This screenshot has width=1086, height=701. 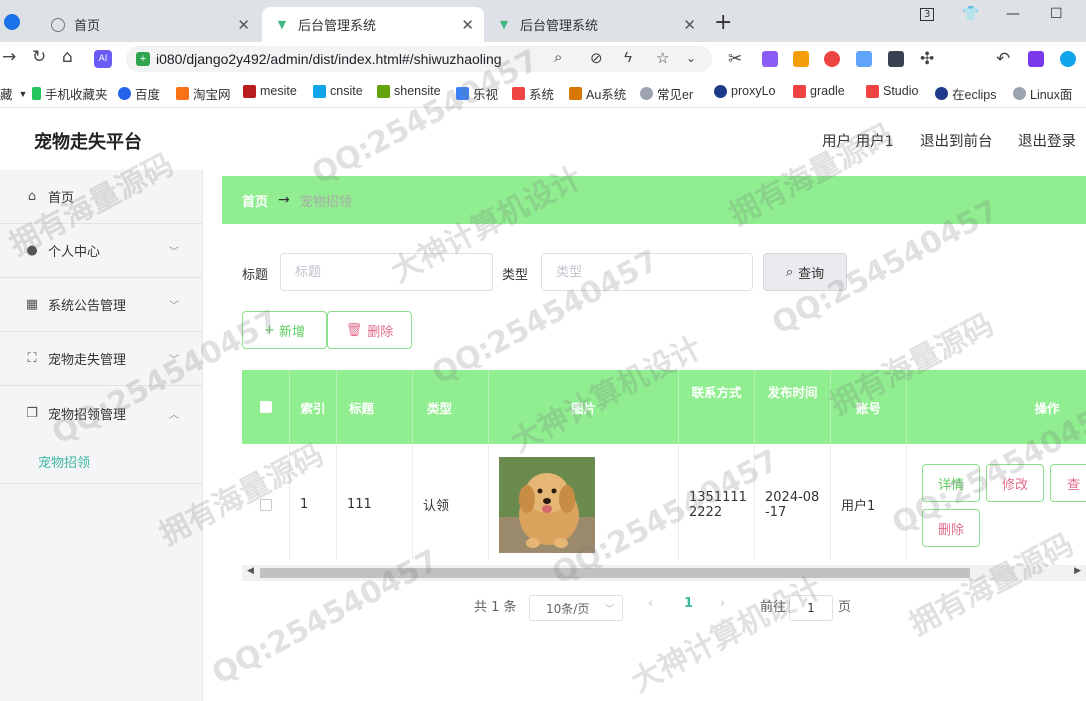 What do you see at coordinates (284, 330) in the screenshot?
I see `add-button: + 新增` at bounding box center [284, 330].